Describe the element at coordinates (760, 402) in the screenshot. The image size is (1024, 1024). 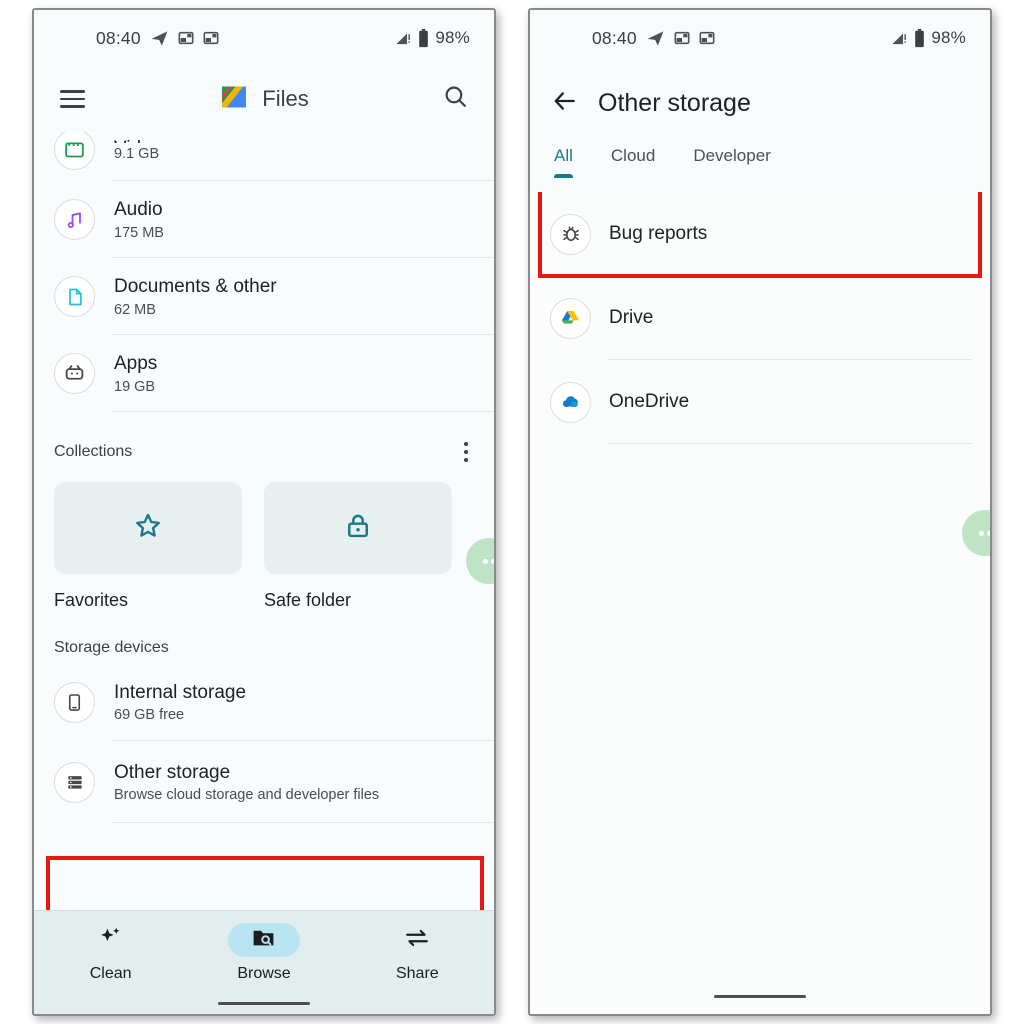
I see `list-item-onedrive: OneDrive` at that location.